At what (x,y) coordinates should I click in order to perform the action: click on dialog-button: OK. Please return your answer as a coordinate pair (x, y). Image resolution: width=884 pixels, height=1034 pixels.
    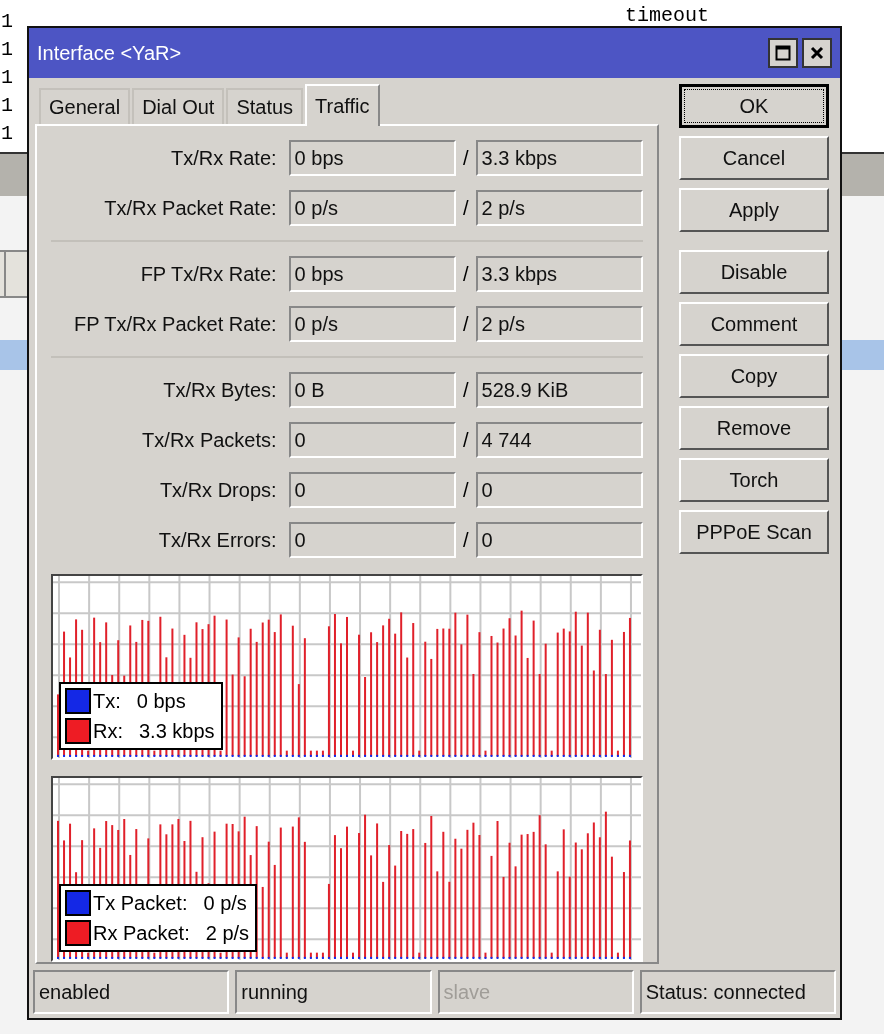
    Looking at the image, I should click on (754, 106).